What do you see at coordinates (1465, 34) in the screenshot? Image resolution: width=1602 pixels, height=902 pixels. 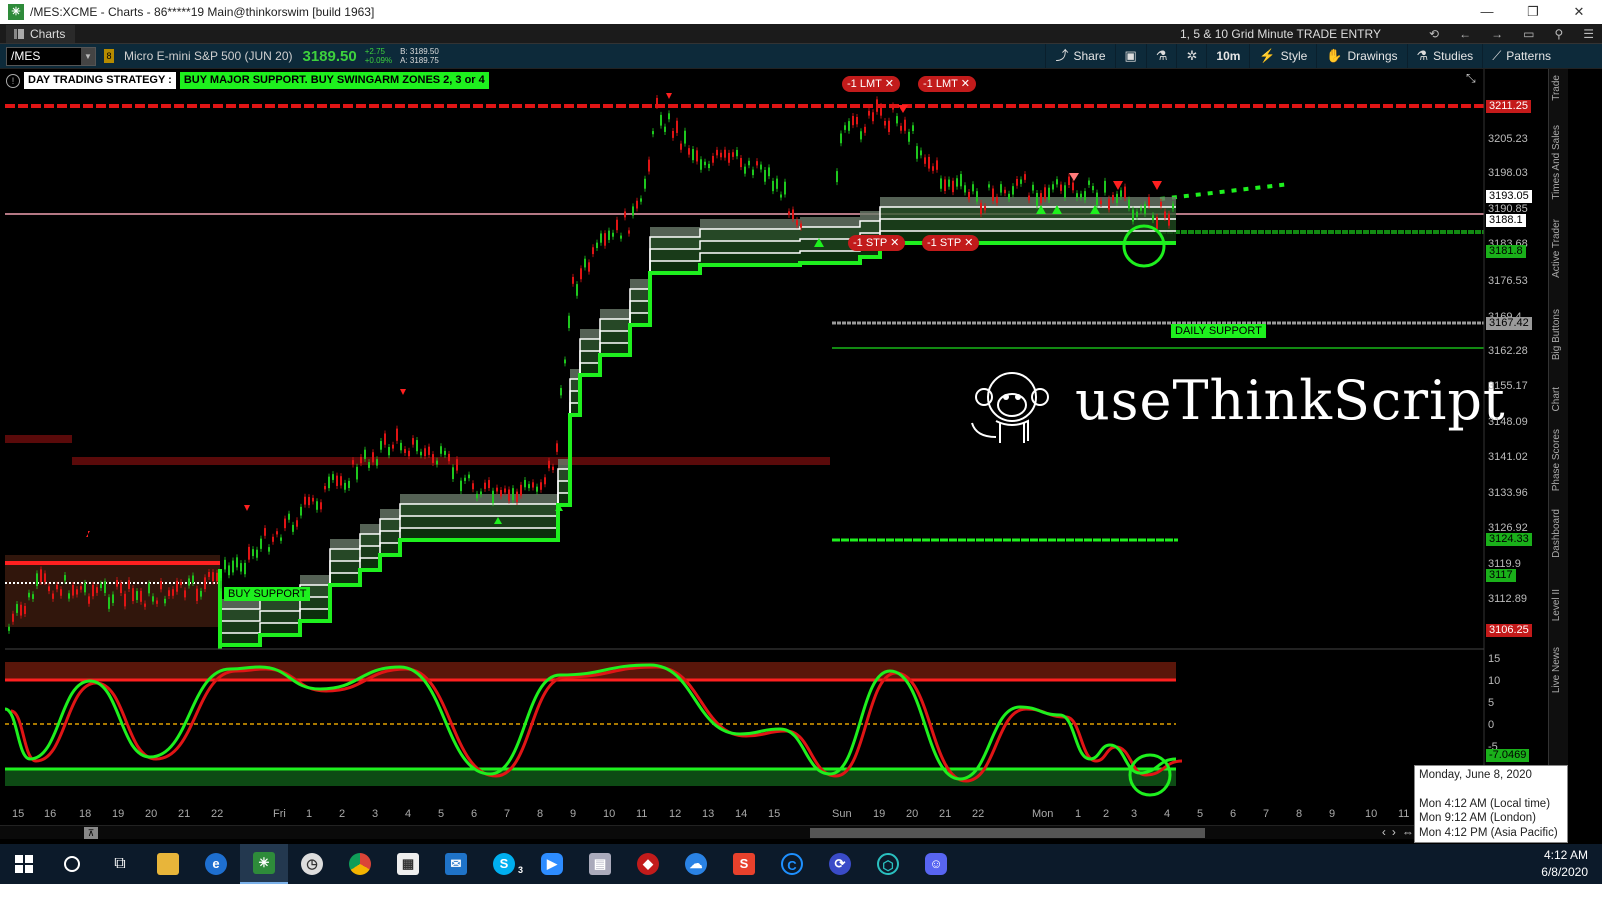 I see `back-arrow-icon: ←` at bounding box center [1465, 34].